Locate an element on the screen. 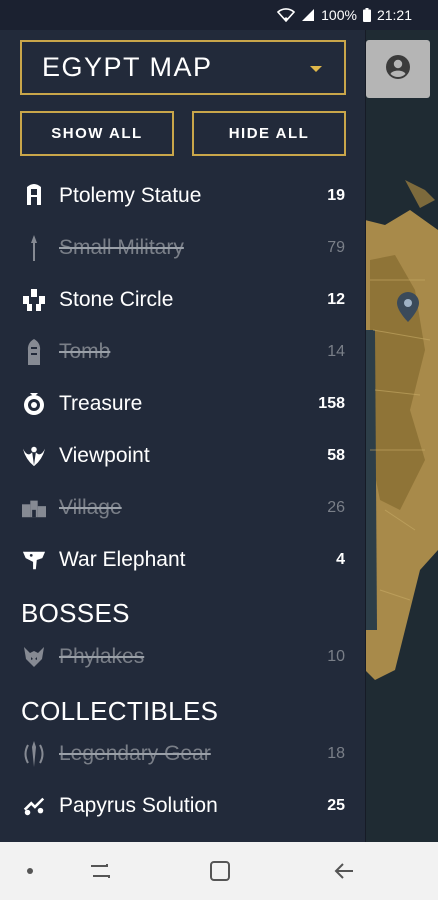 The image size is (438, 900). bosses-heading: BOSSES is located at coordinates (75, 613).